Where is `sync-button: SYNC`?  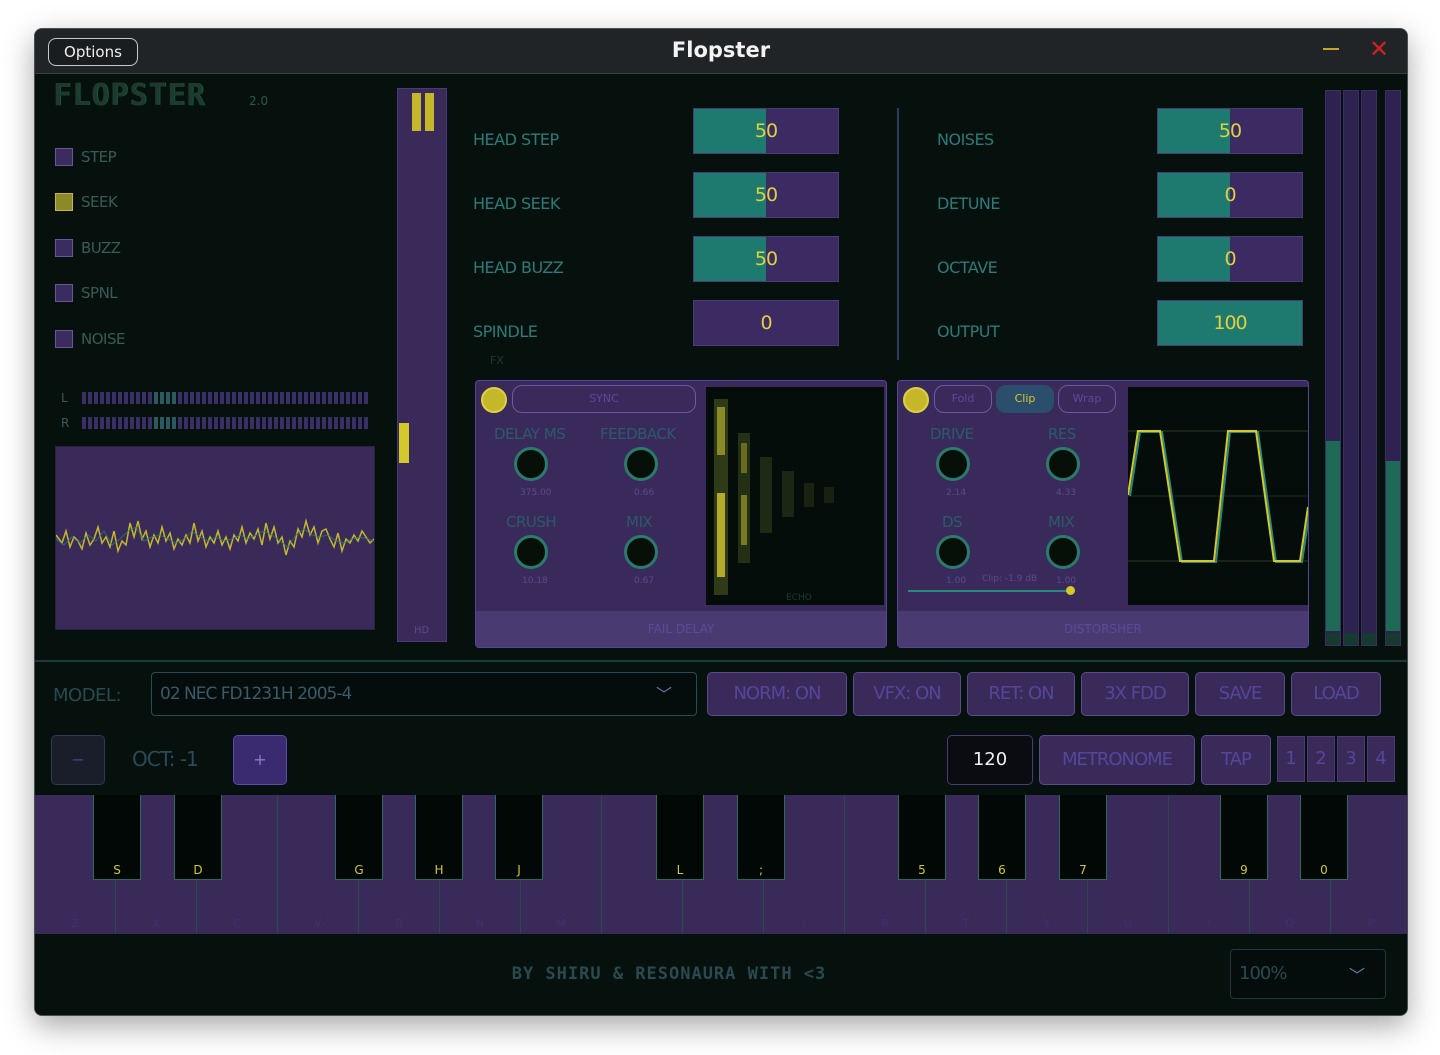
sync-button: SYNC is located at coordinates (604, 399).